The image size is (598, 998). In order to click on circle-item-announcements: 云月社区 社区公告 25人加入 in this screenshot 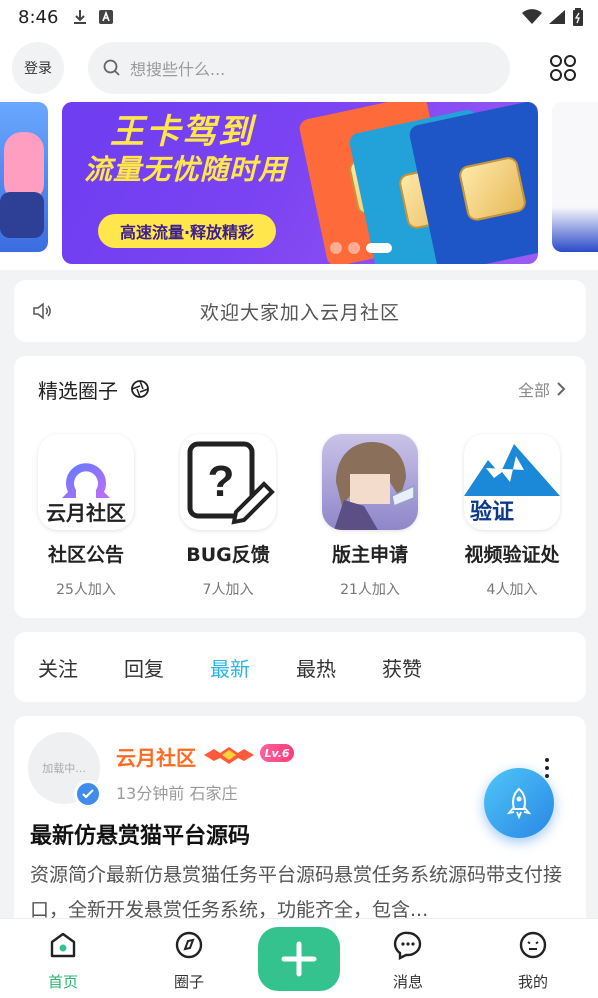, I will do `click(86, 516)`.